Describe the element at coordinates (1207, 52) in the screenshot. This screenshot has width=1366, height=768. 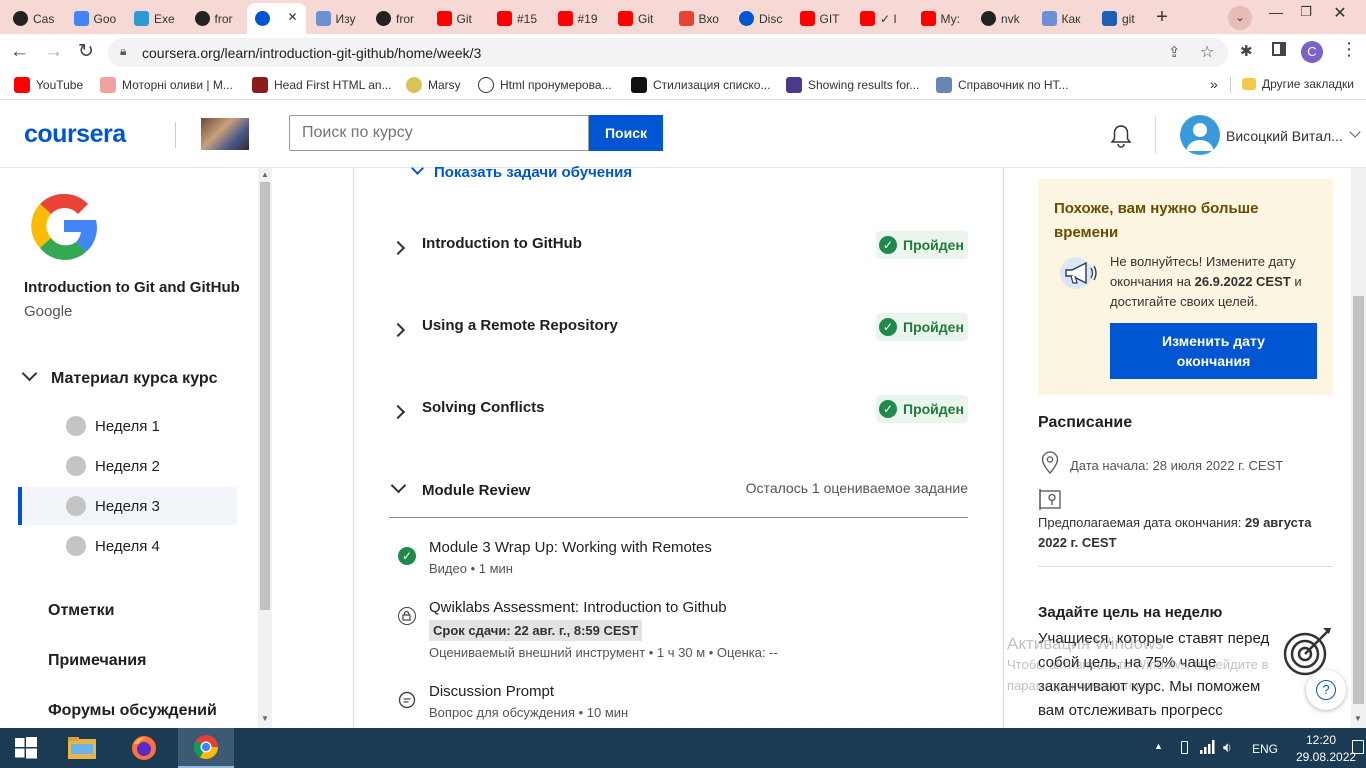
I see `bookmark-star-icon: ☆` at that location.